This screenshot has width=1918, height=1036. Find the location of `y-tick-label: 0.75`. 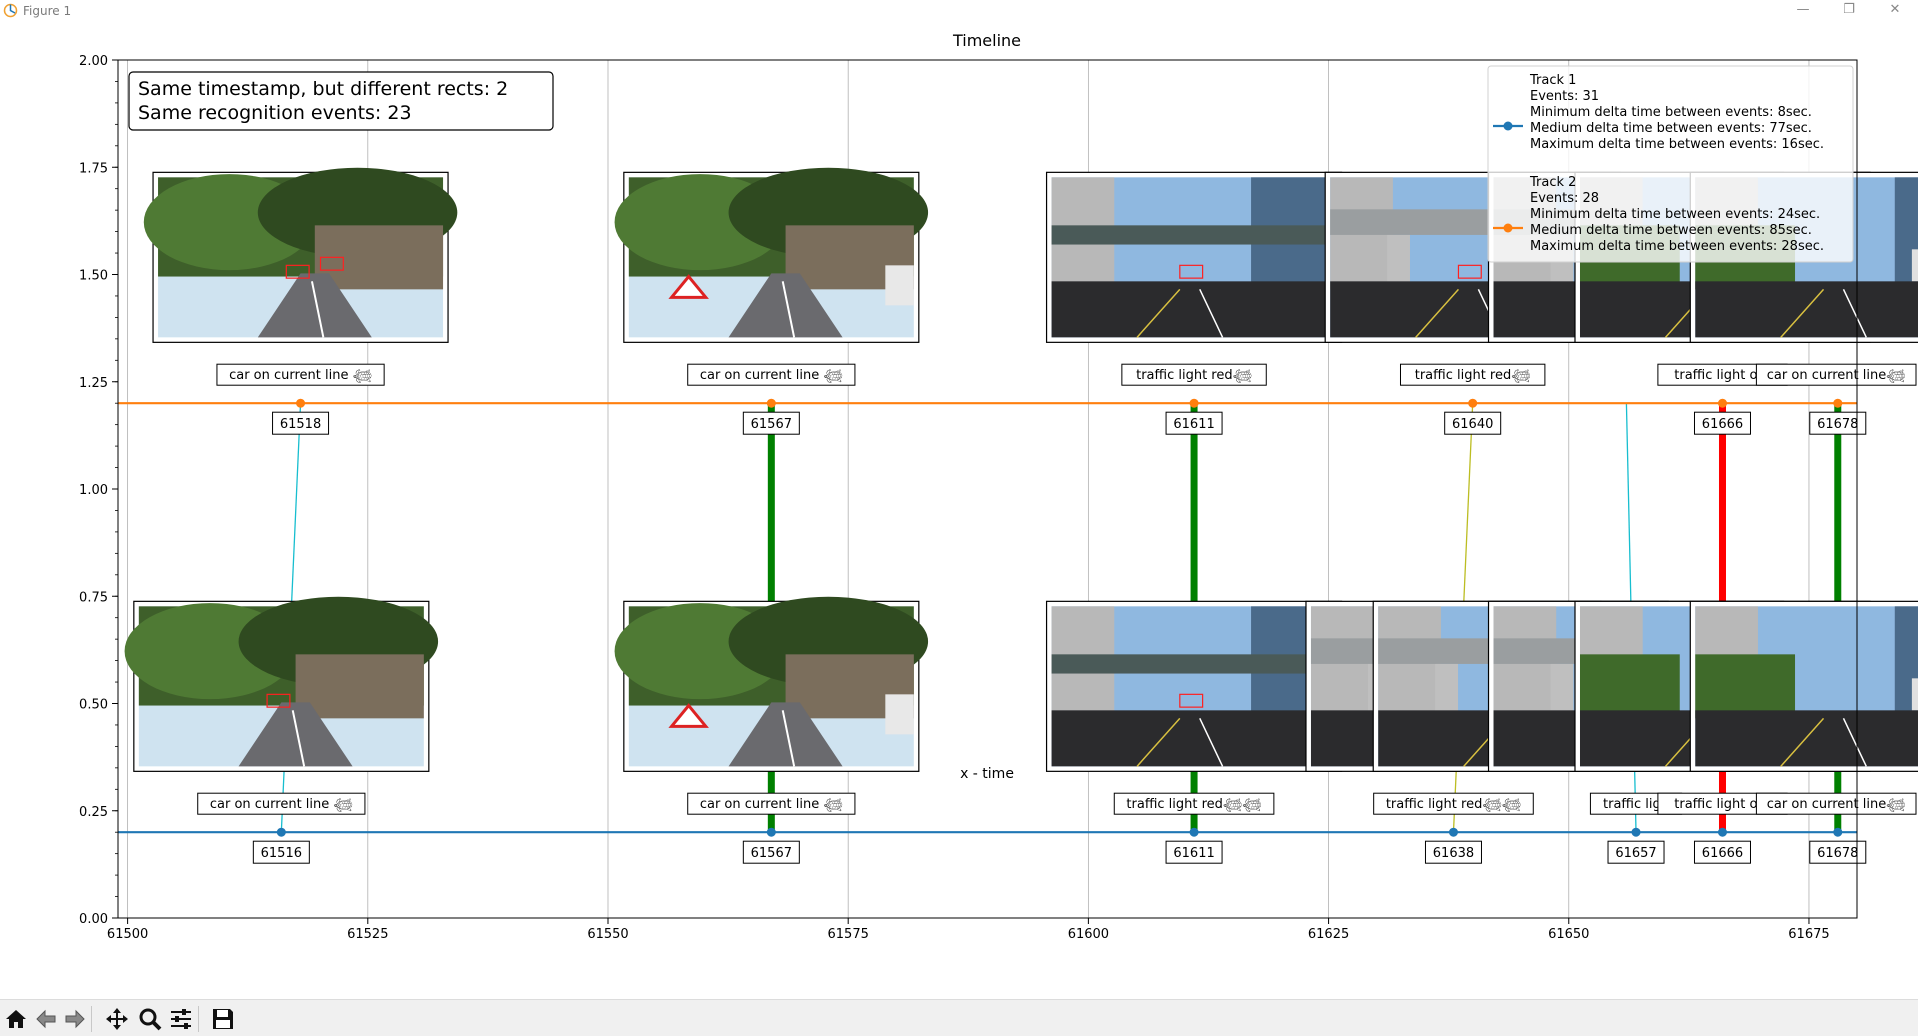

y-tick-label: 0.75 is located at coordinates (93, 597).